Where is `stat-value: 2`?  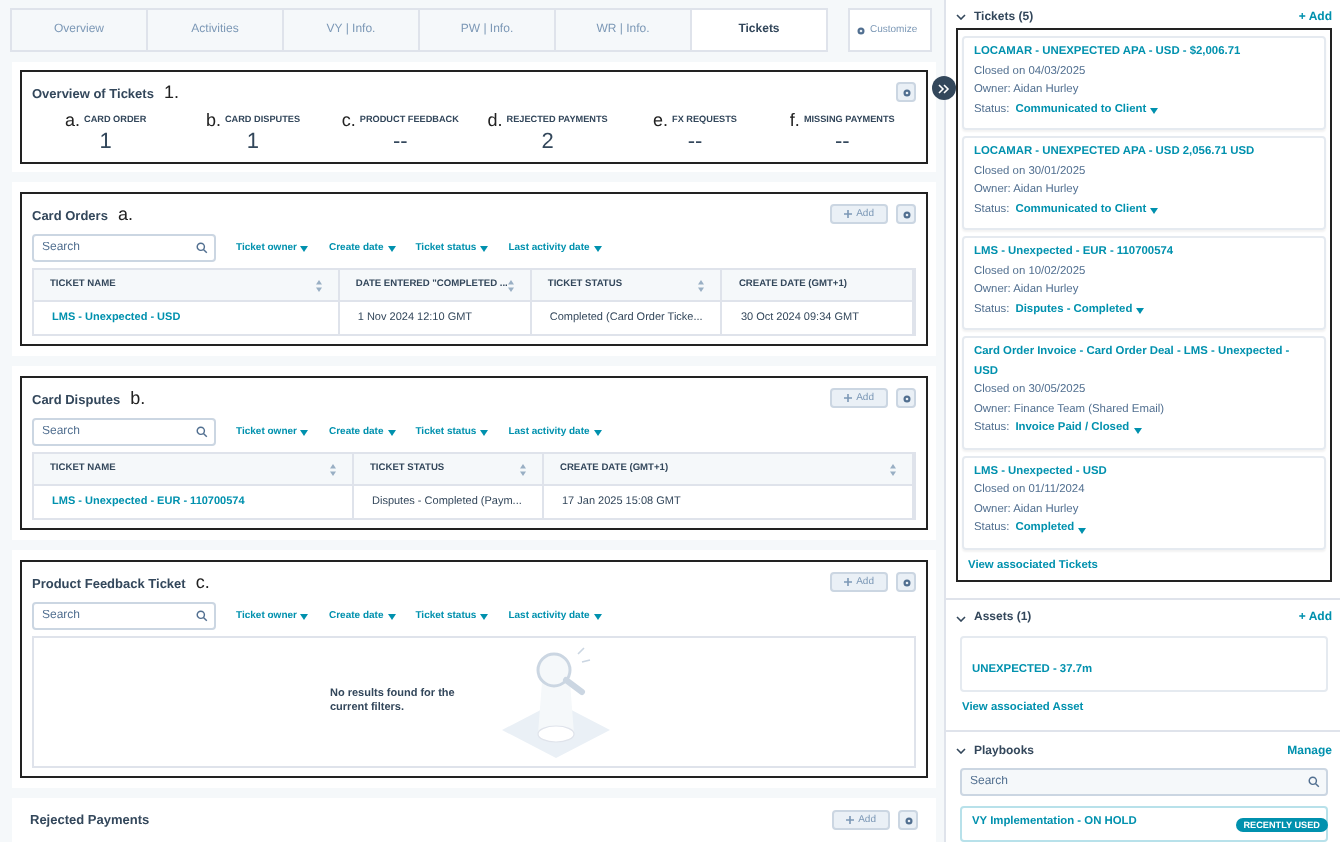 stat-value: 2 is located at coordinates (547, 142).